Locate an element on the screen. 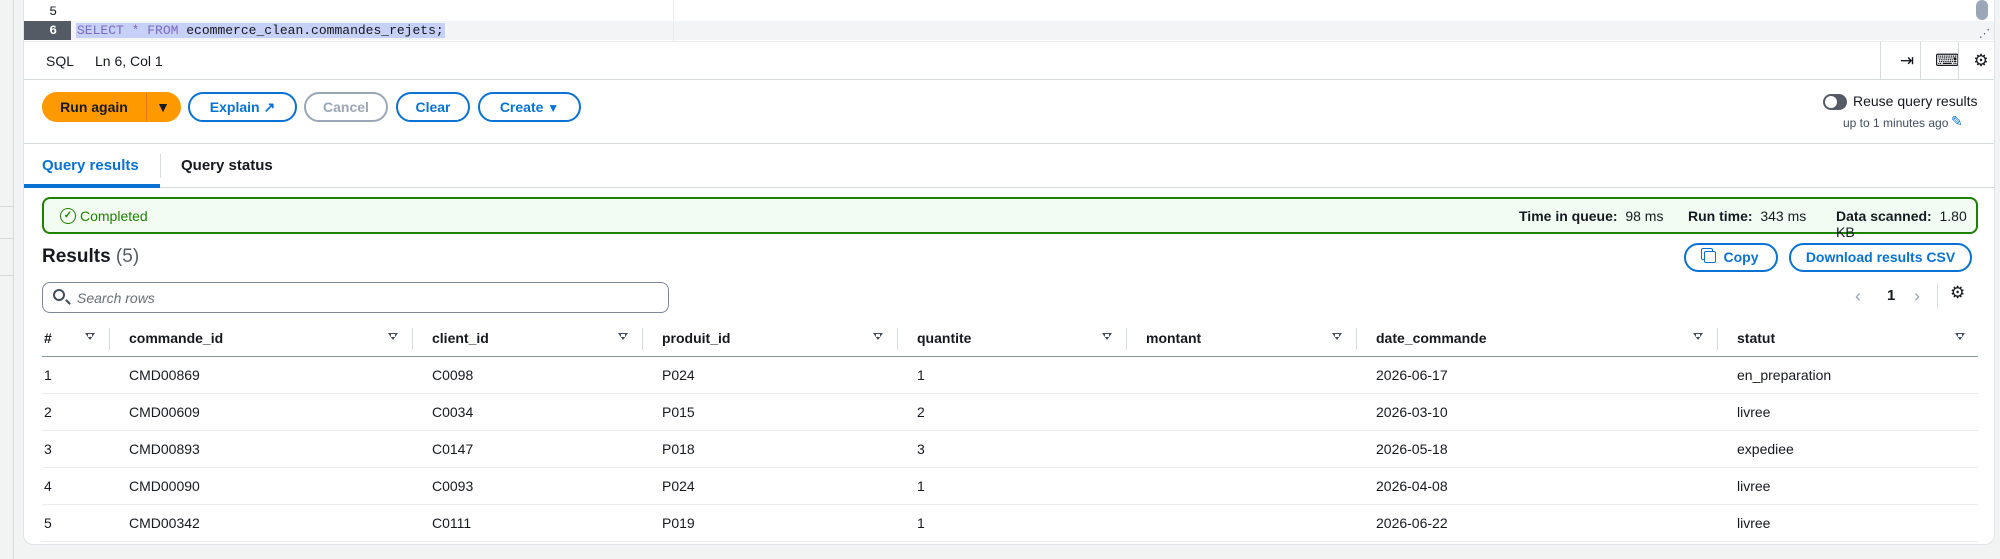 This screenshot has height=559, width=2000. column-header: produit_id is located at coordinates (696, 338).